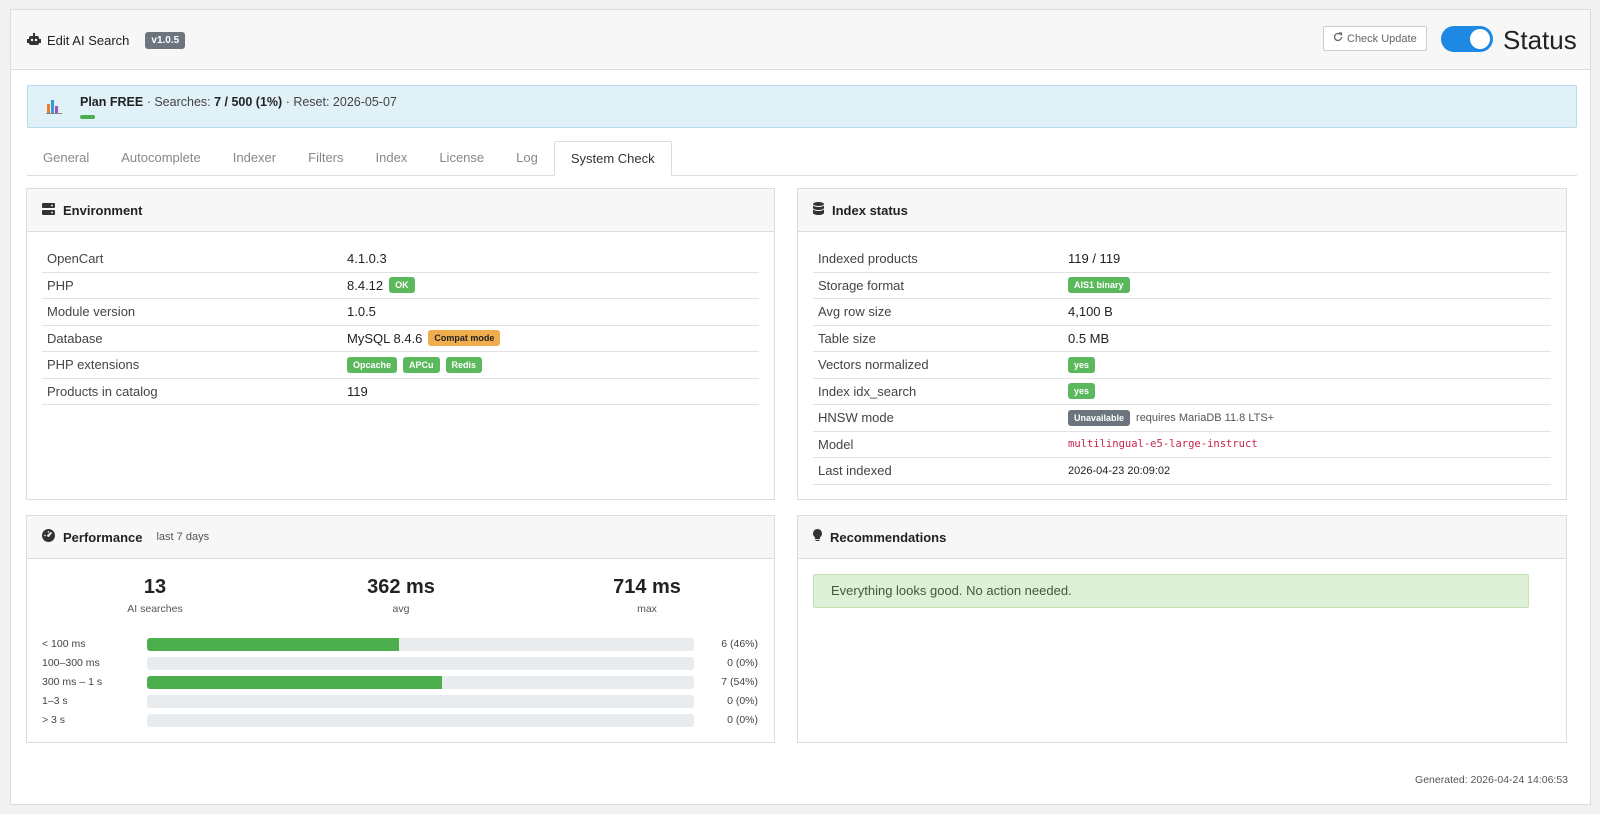  Describe the element at coordinates (365, 285) in the screenshot. I see `env-value: 8.4.12` at that location.